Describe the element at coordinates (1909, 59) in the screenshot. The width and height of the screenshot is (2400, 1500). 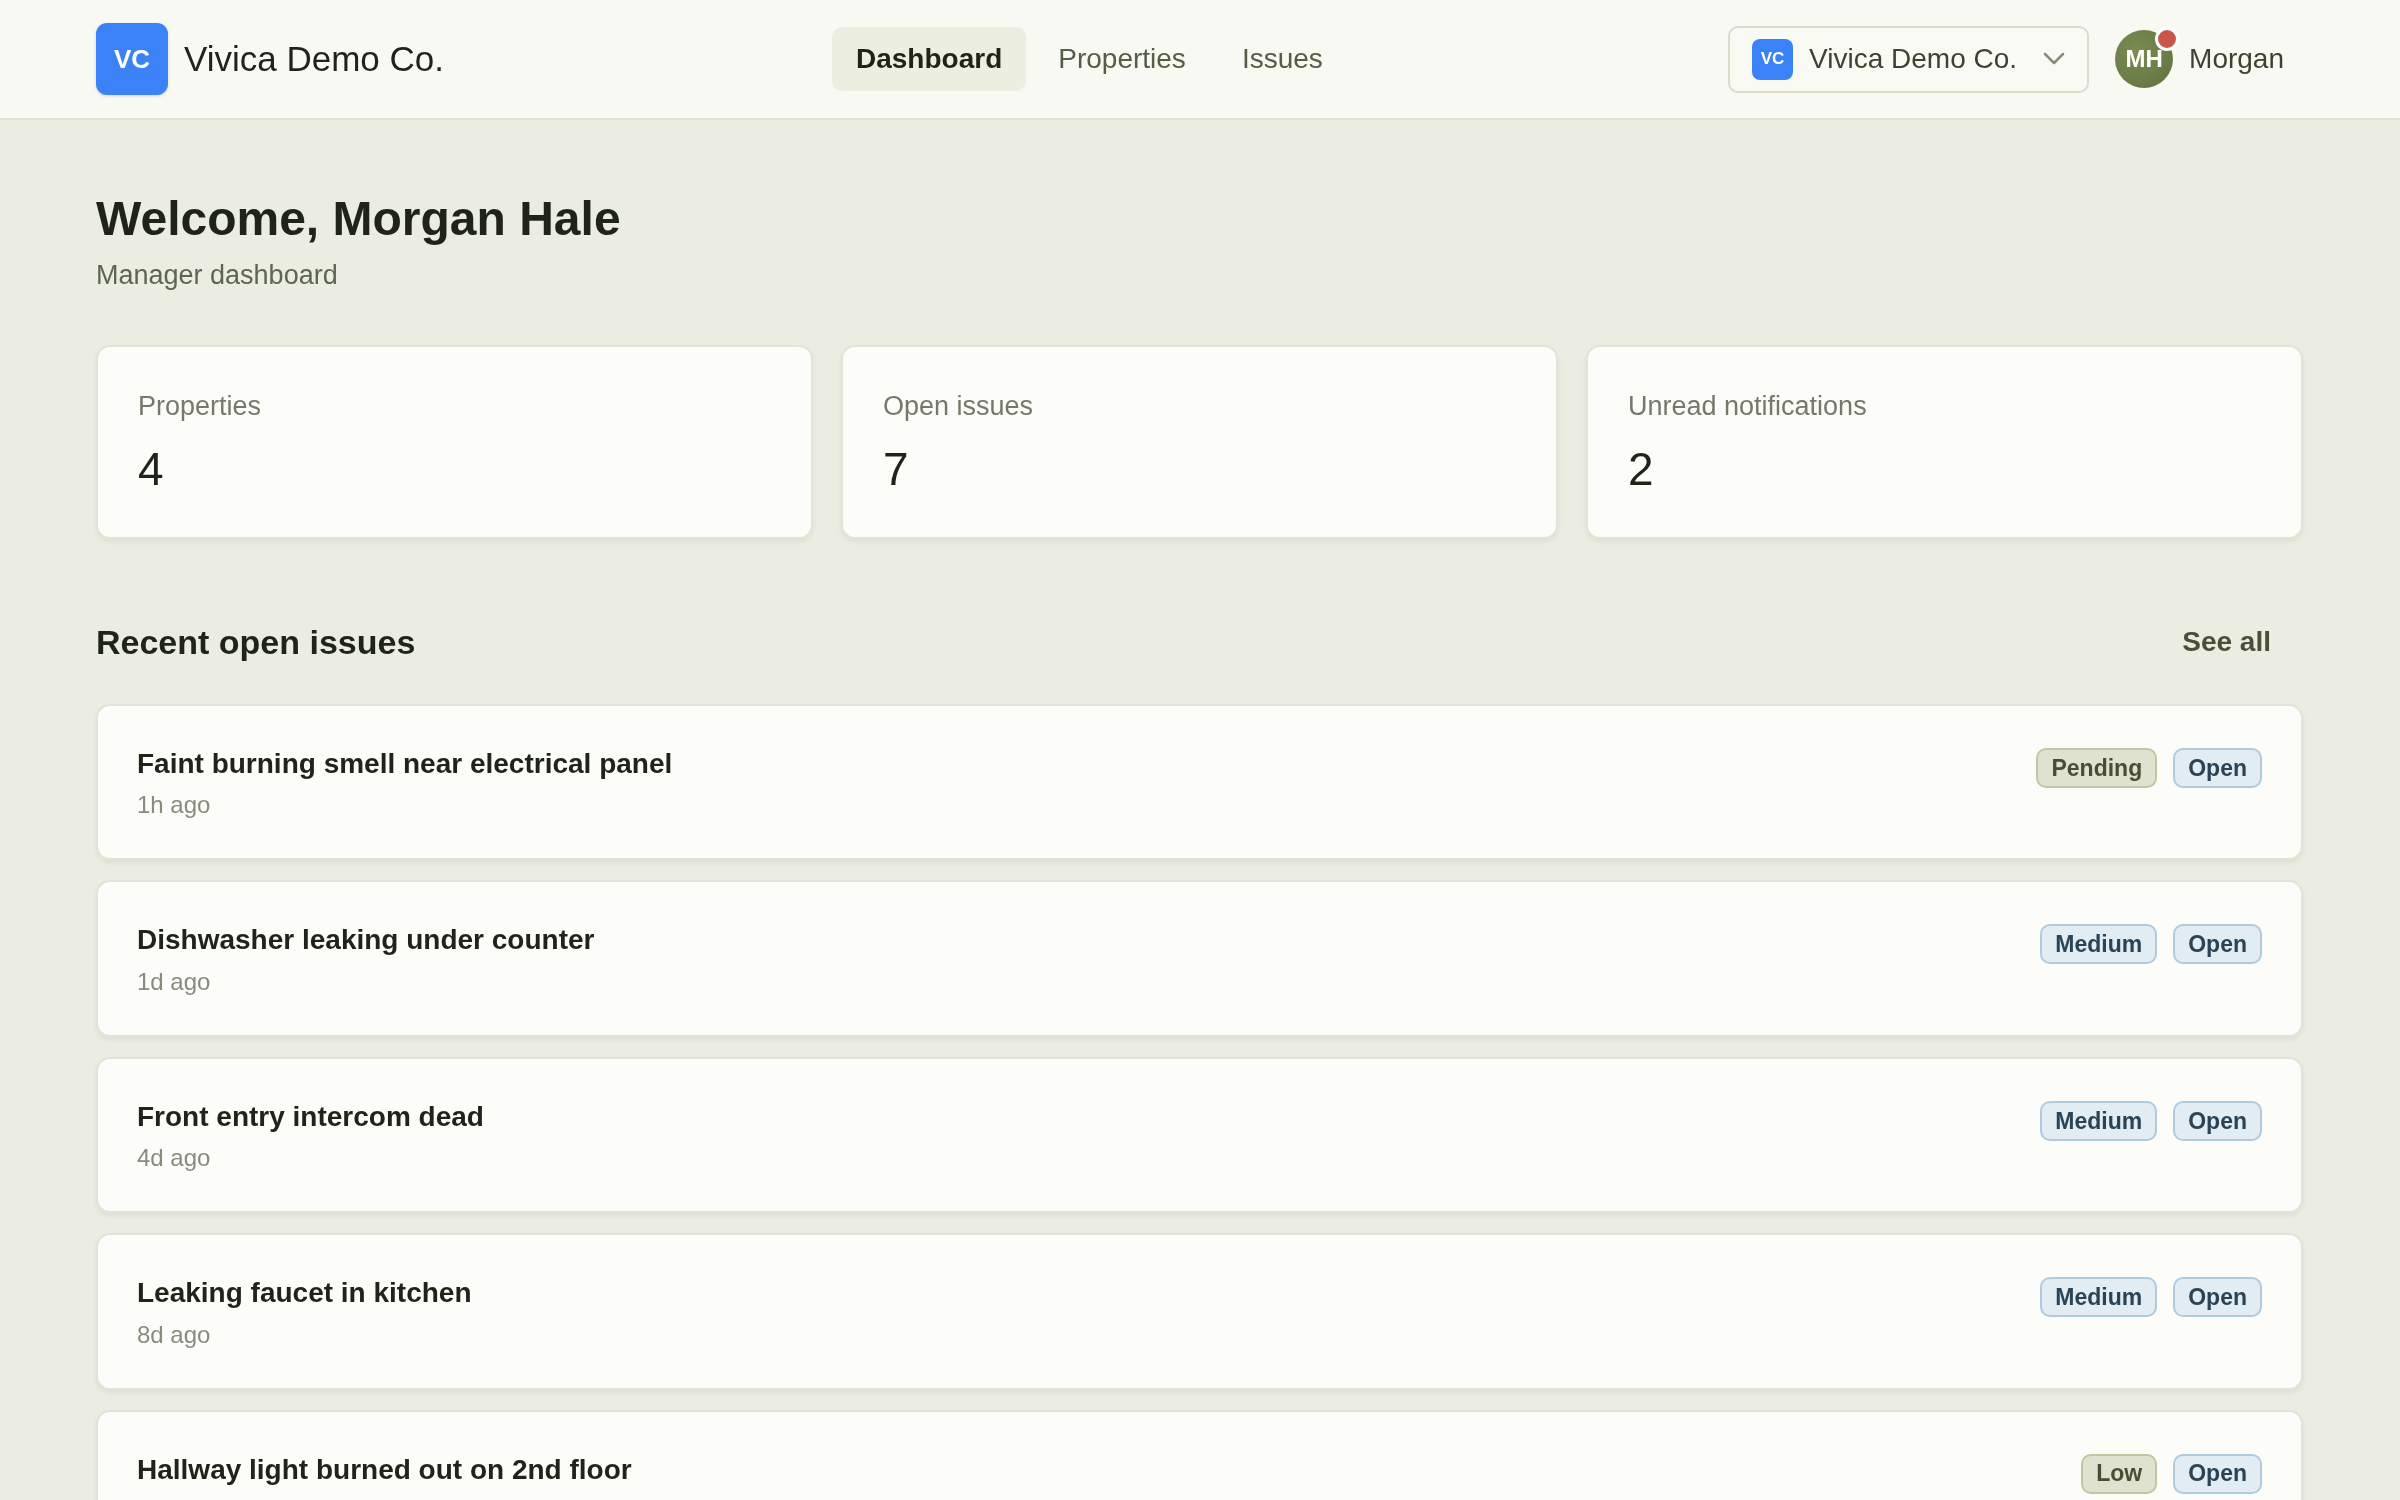
I see `organization-dropdown: VC Vivica Demo Co.` at that location.